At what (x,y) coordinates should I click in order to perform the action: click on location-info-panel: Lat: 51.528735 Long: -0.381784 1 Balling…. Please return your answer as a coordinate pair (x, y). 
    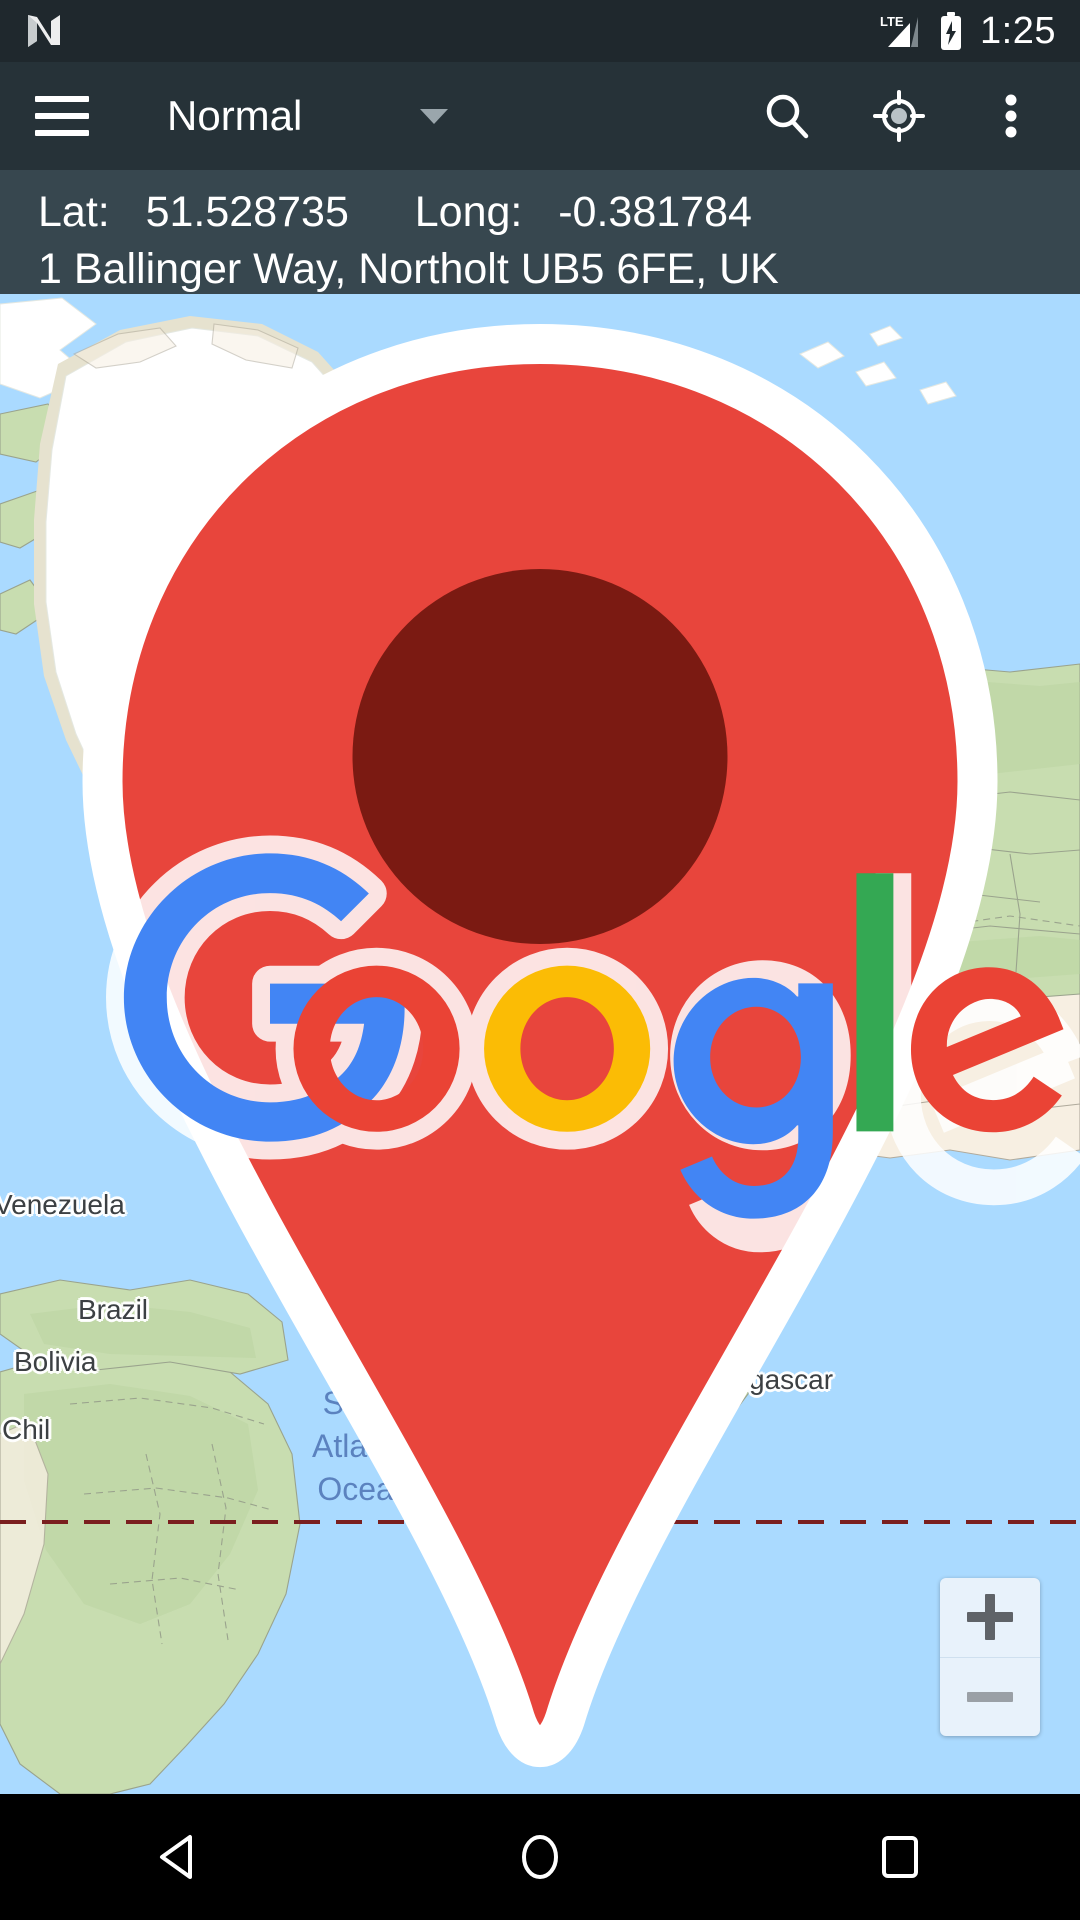
    Looking at the image, I should click on (540, 232).